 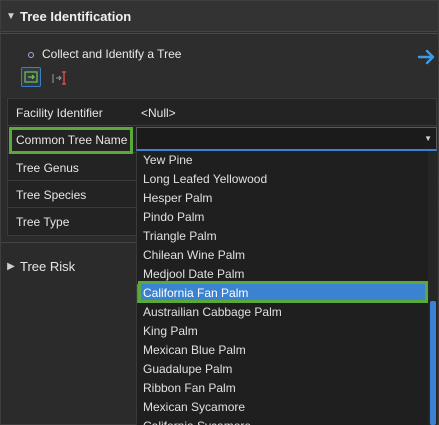 What do you see at coordinates (112, 54) in the screenshot?
I see `task-title: Collect and Identify a Tree` at bounding box center [112, 54].